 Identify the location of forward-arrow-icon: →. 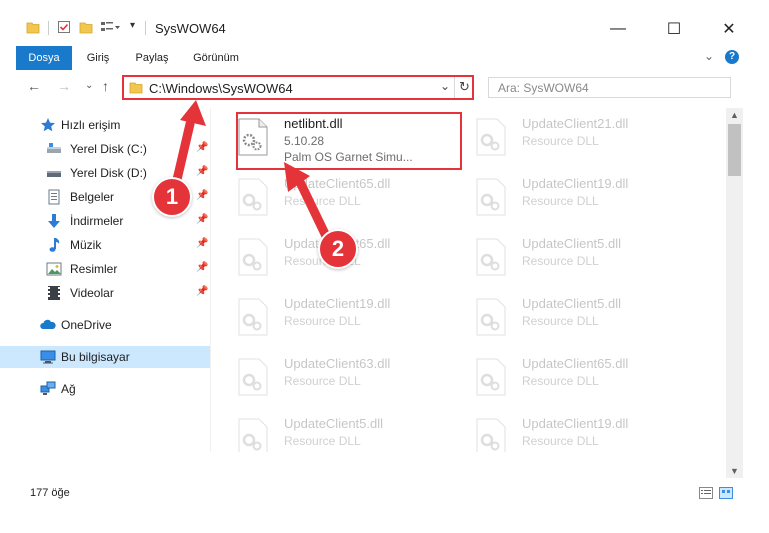
(64, 86).